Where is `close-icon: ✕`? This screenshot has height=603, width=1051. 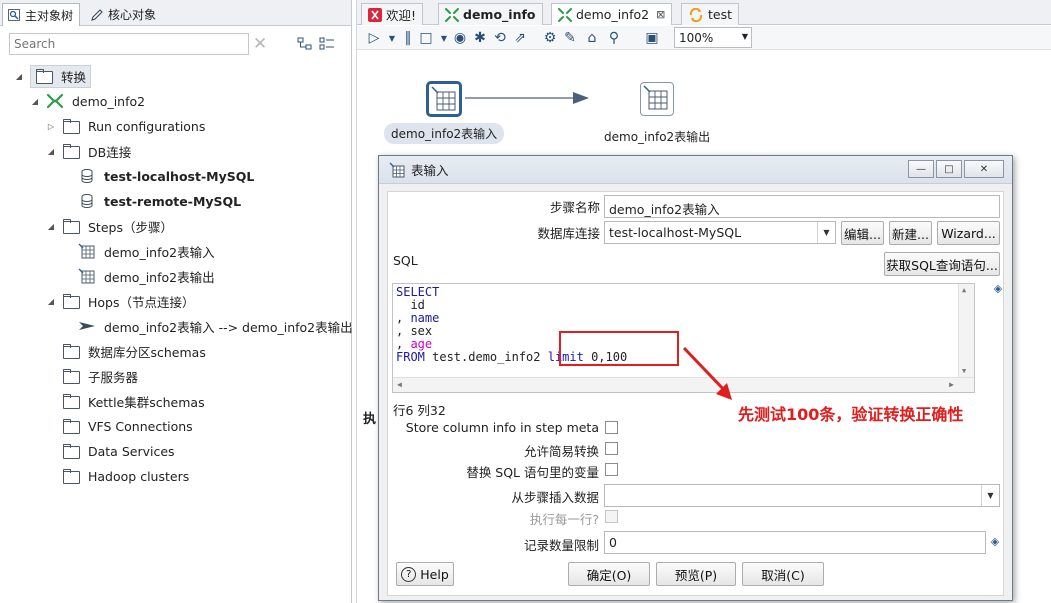
close-icon: ✕ is located at coordinates (984, 169).